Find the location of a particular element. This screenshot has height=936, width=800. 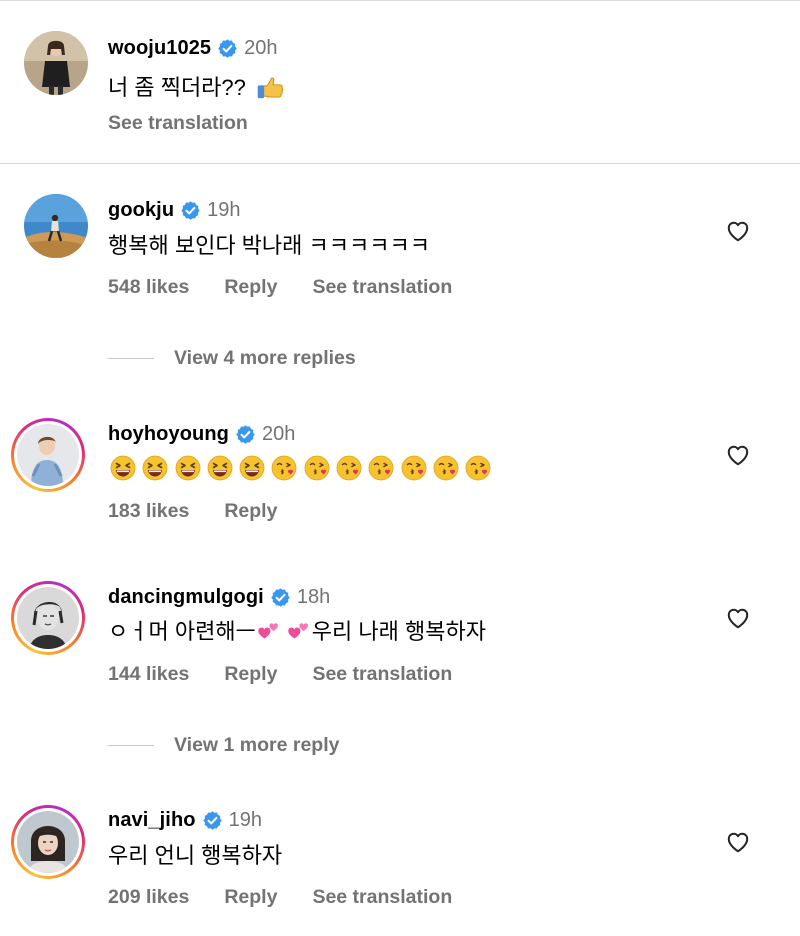

comment-time: 18h is located at coordinates (313, 597).